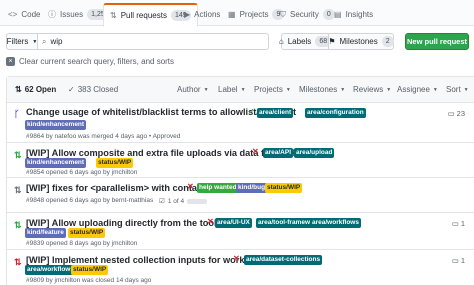 This screenshot has height=285, width=474. I want to click on tab-label: Pull requests, so click(143, 15).